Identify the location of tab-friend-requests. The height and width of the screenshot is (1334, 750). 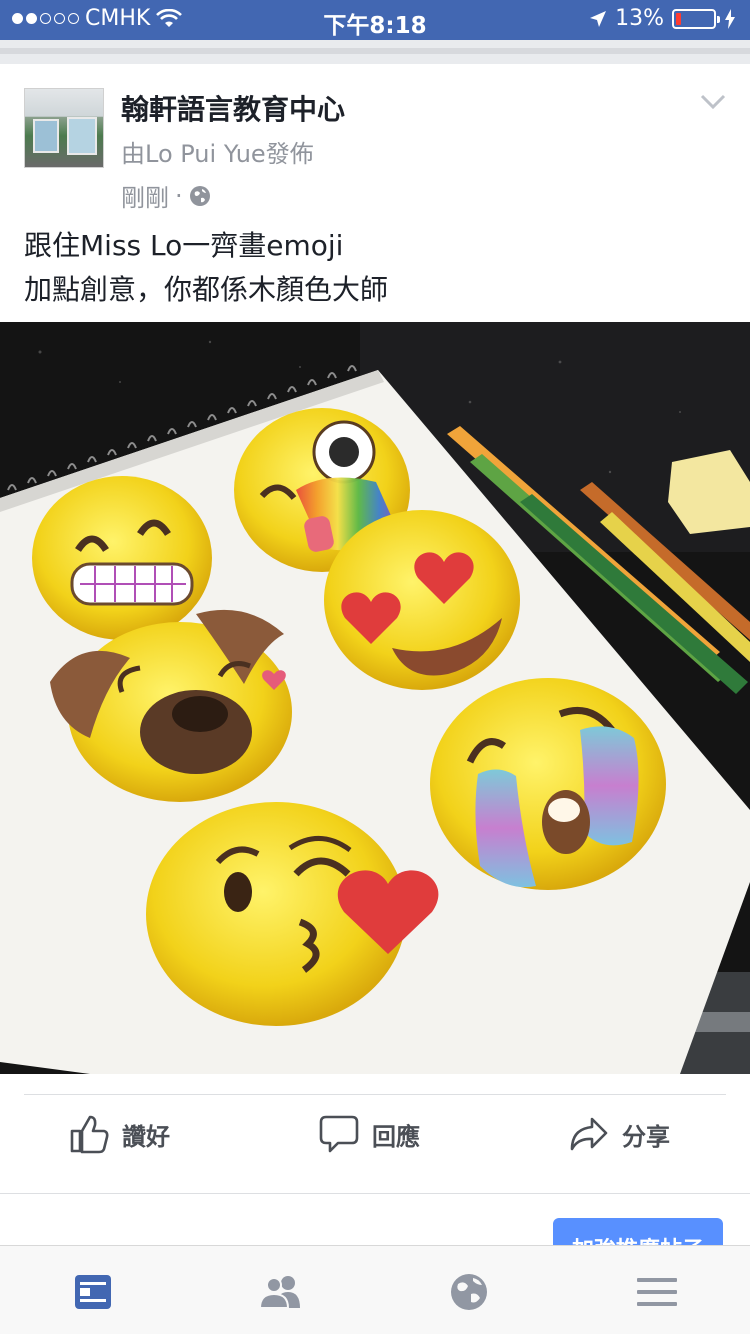
(281, 1292).